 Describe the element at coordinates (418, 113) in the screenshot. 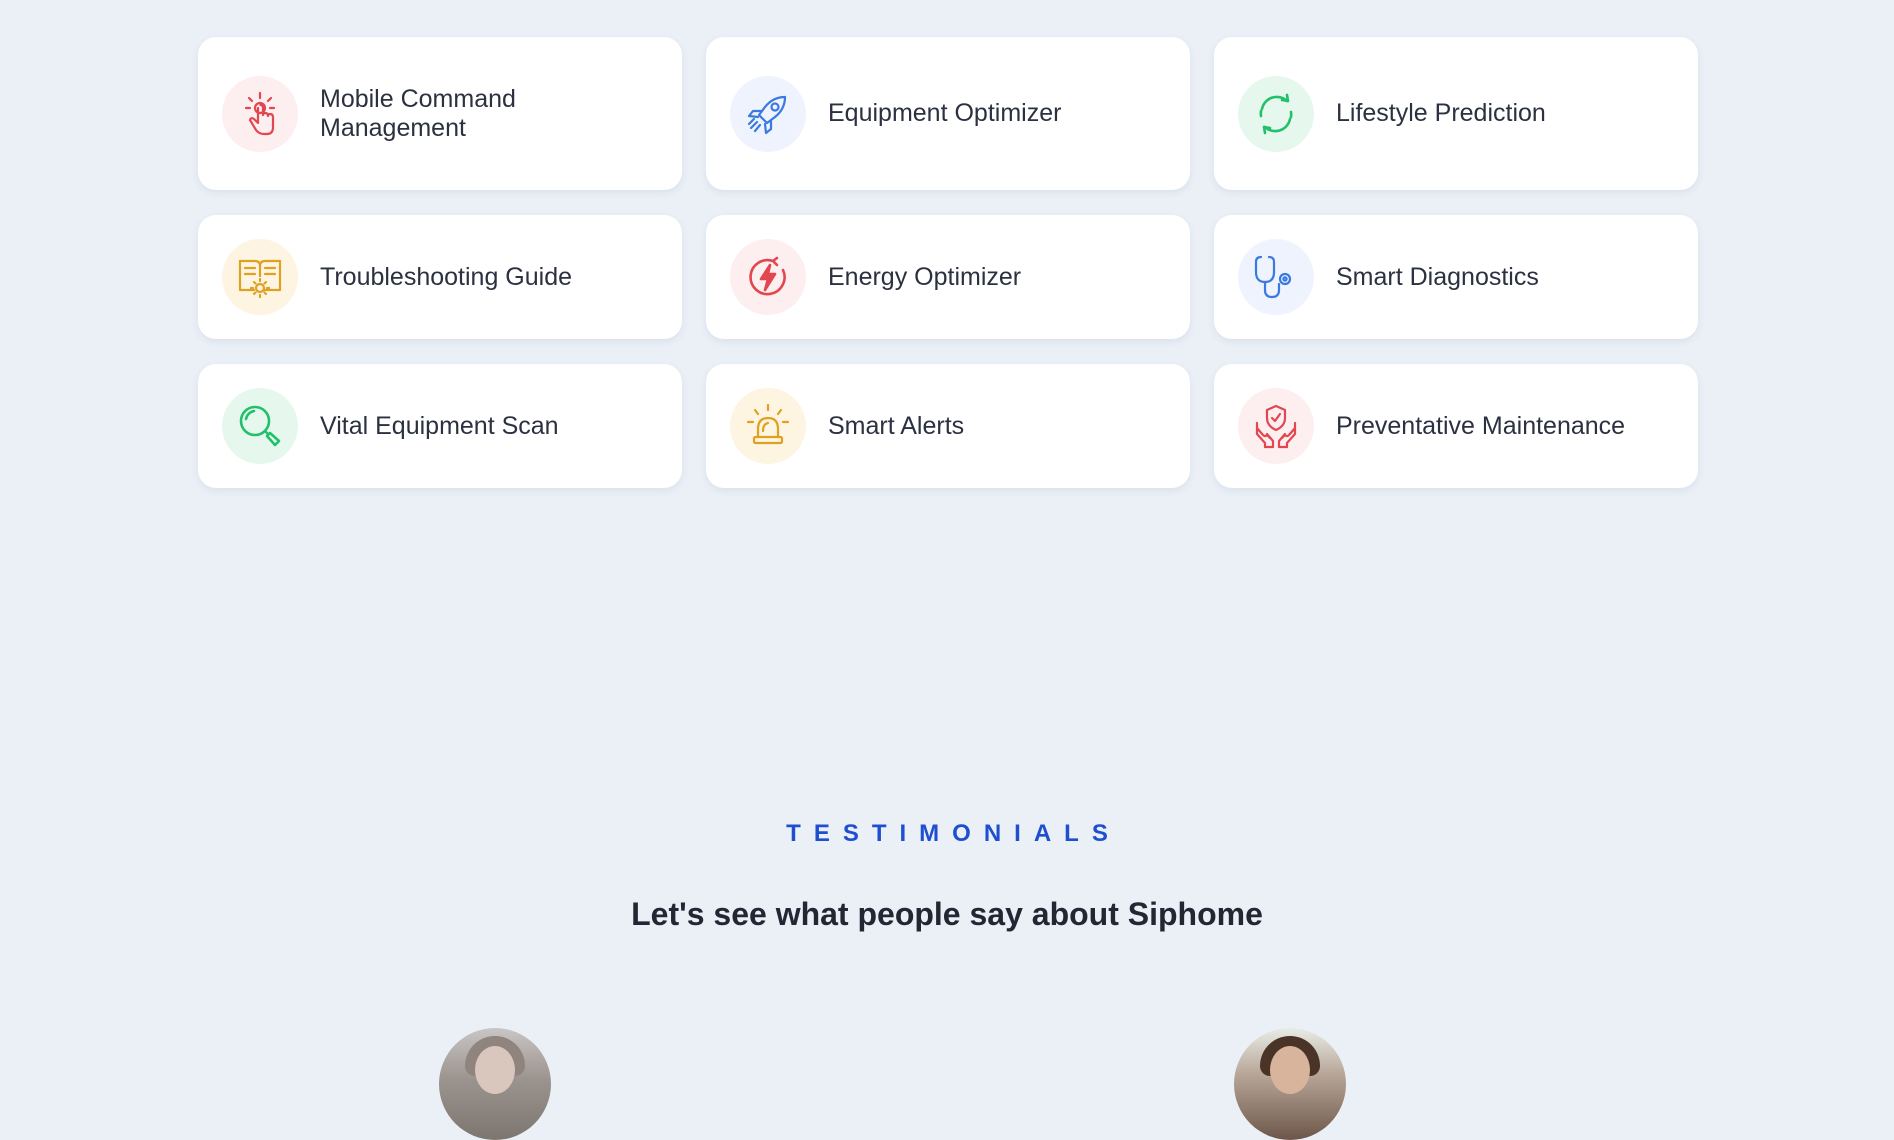

I see `card-label: Mobile Command Management` at that location.